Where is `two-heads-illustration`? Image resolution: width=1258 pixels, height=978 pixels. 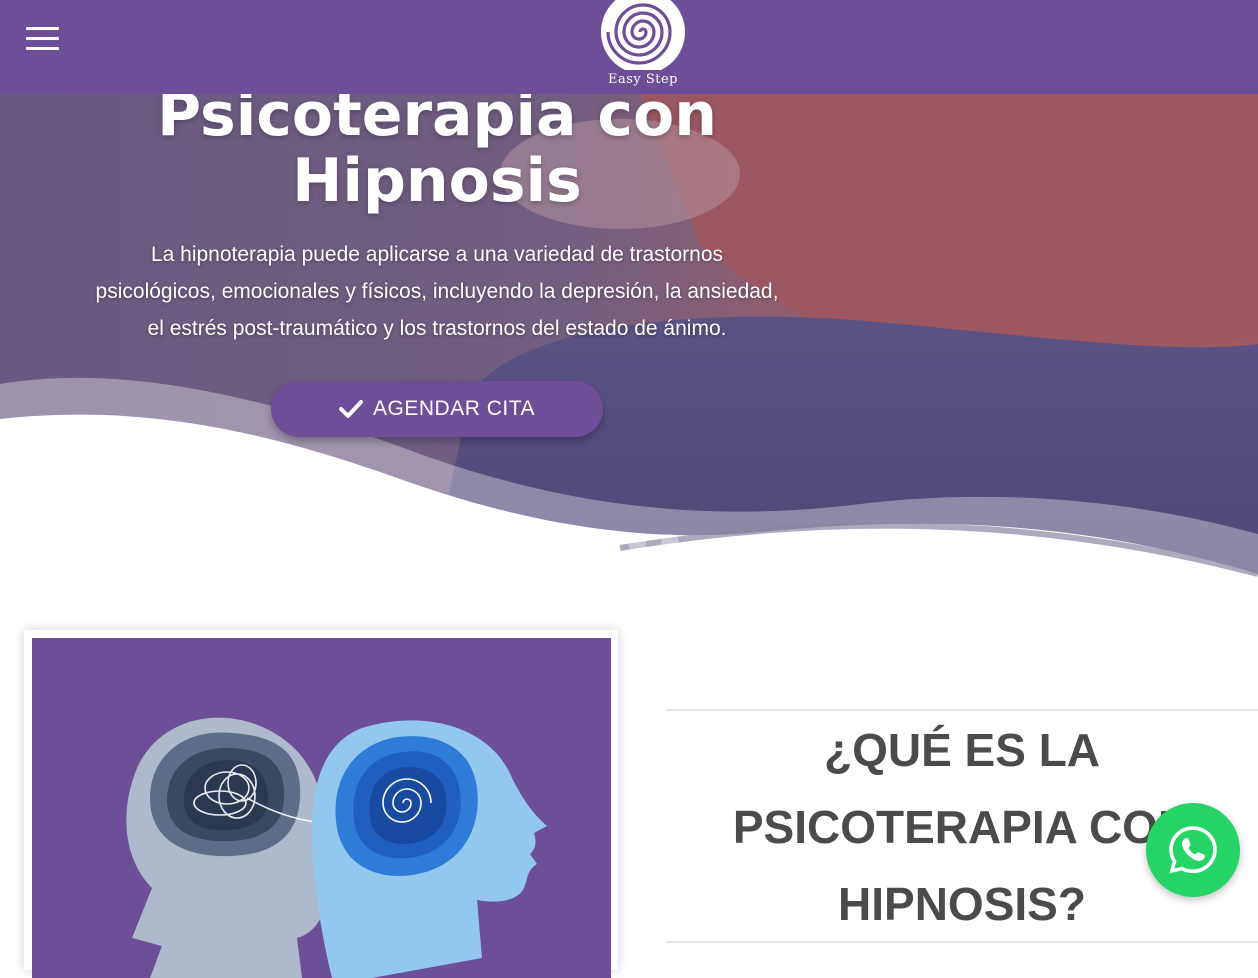
two-heads-illustration is located at coordinates (336, 847).